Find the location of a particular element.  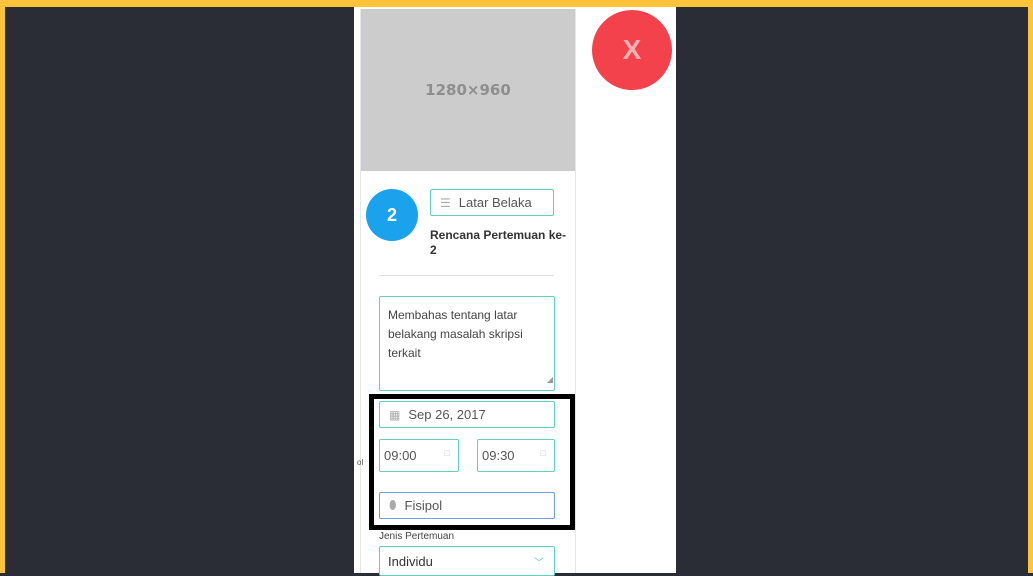

step-number-badge: 2 is located at coordinates (392, 215).